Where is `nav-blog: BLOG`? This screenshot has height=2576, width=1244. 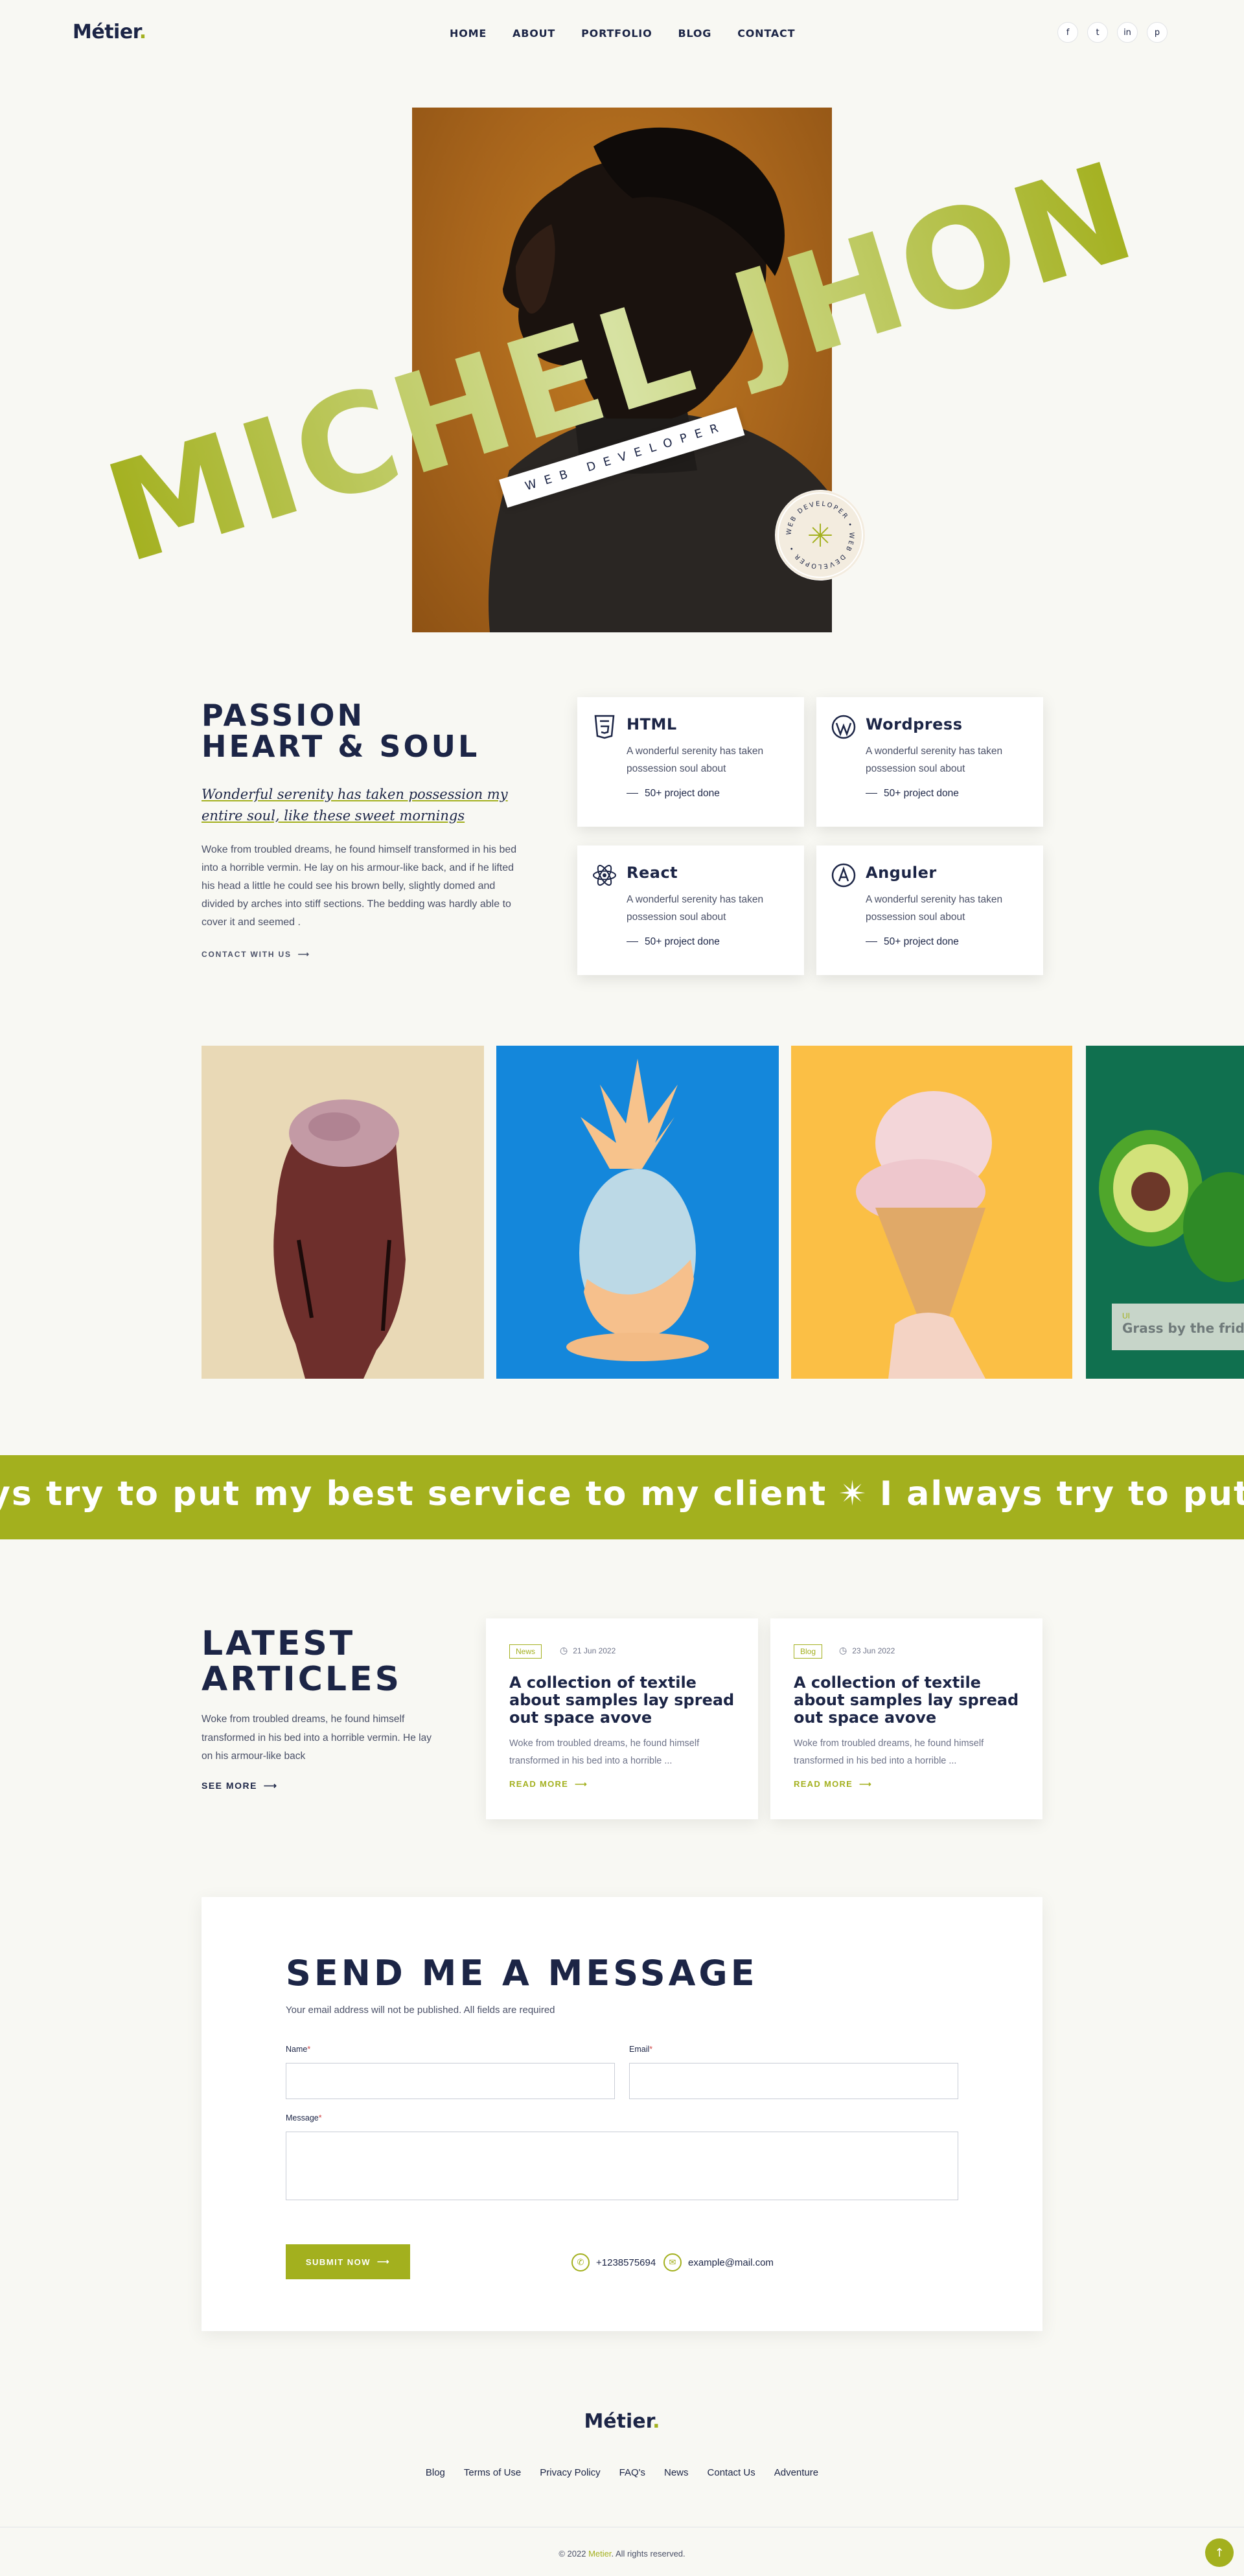 nav-blog: BLOG is located at coordinates (694, 33).